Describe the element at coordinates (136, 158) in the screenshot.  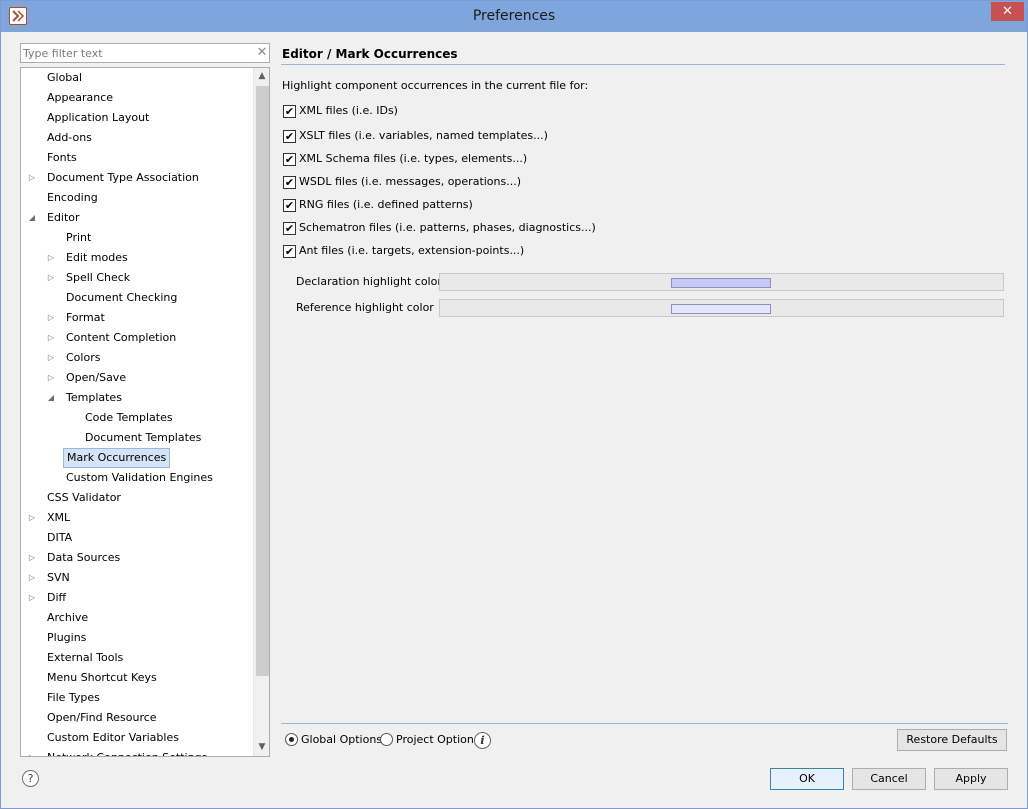
I see `tree-item: Fonts` at that location.